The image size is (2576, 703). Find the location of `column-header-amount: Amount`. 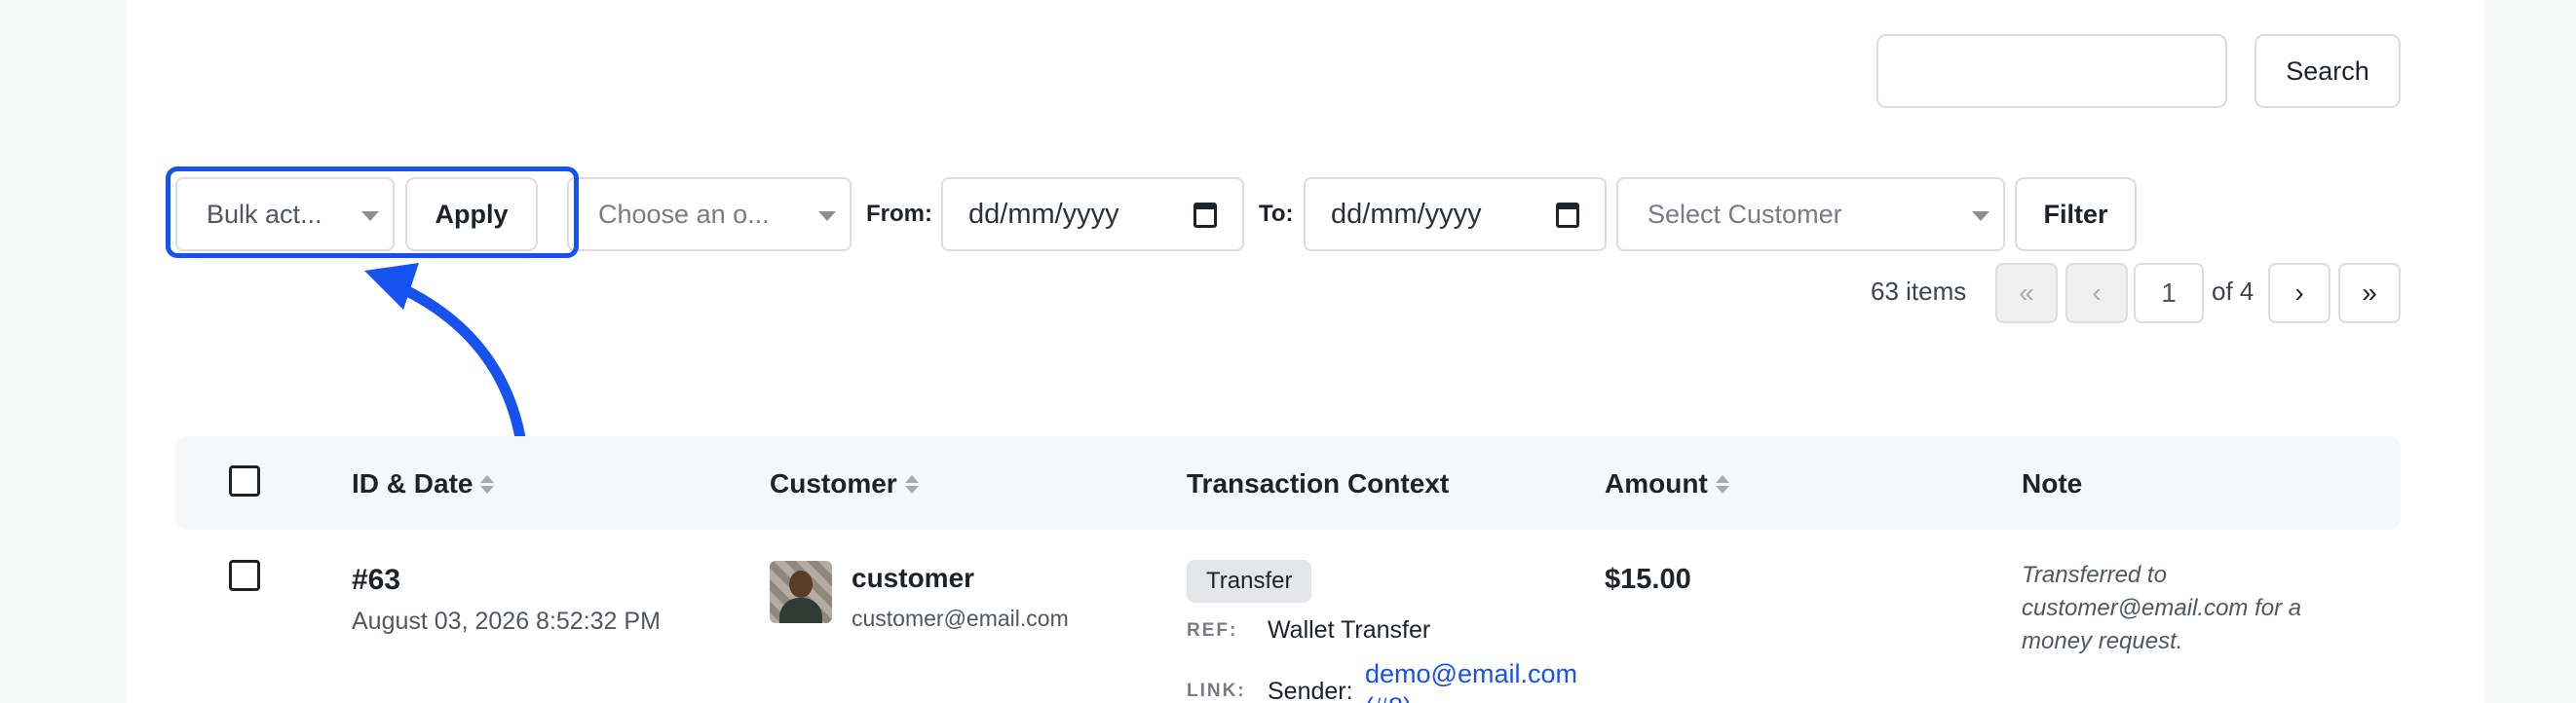

column-header-amount: Amount is located at coordinates (1667, 484).